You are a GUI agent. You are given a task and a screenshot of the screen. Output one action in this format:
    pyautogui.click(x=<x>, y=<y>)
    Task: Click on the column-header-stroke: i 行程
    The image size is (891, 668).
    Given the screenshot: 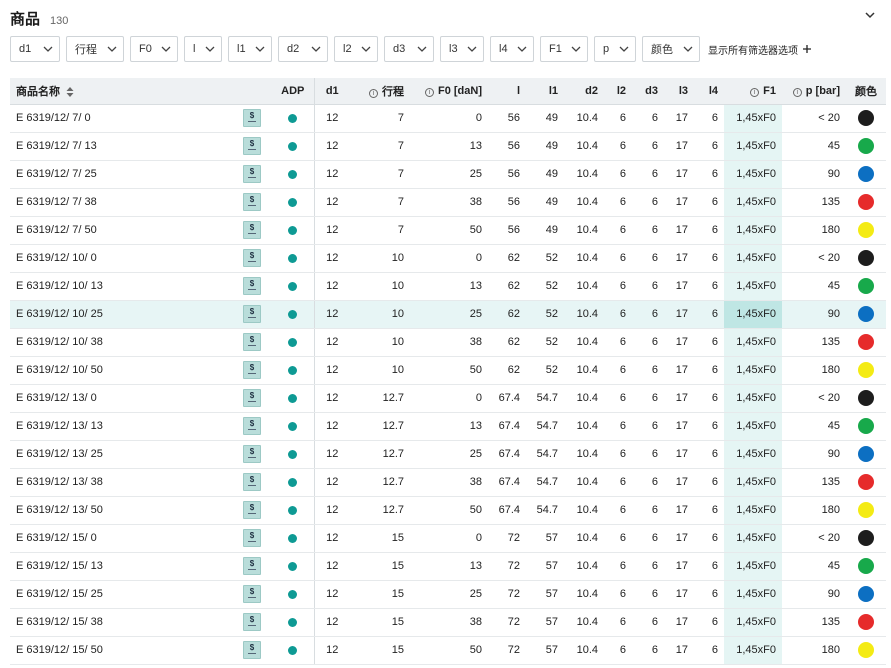 What is the action you would take?
    pyautogui.click(x=380, y=91)
    